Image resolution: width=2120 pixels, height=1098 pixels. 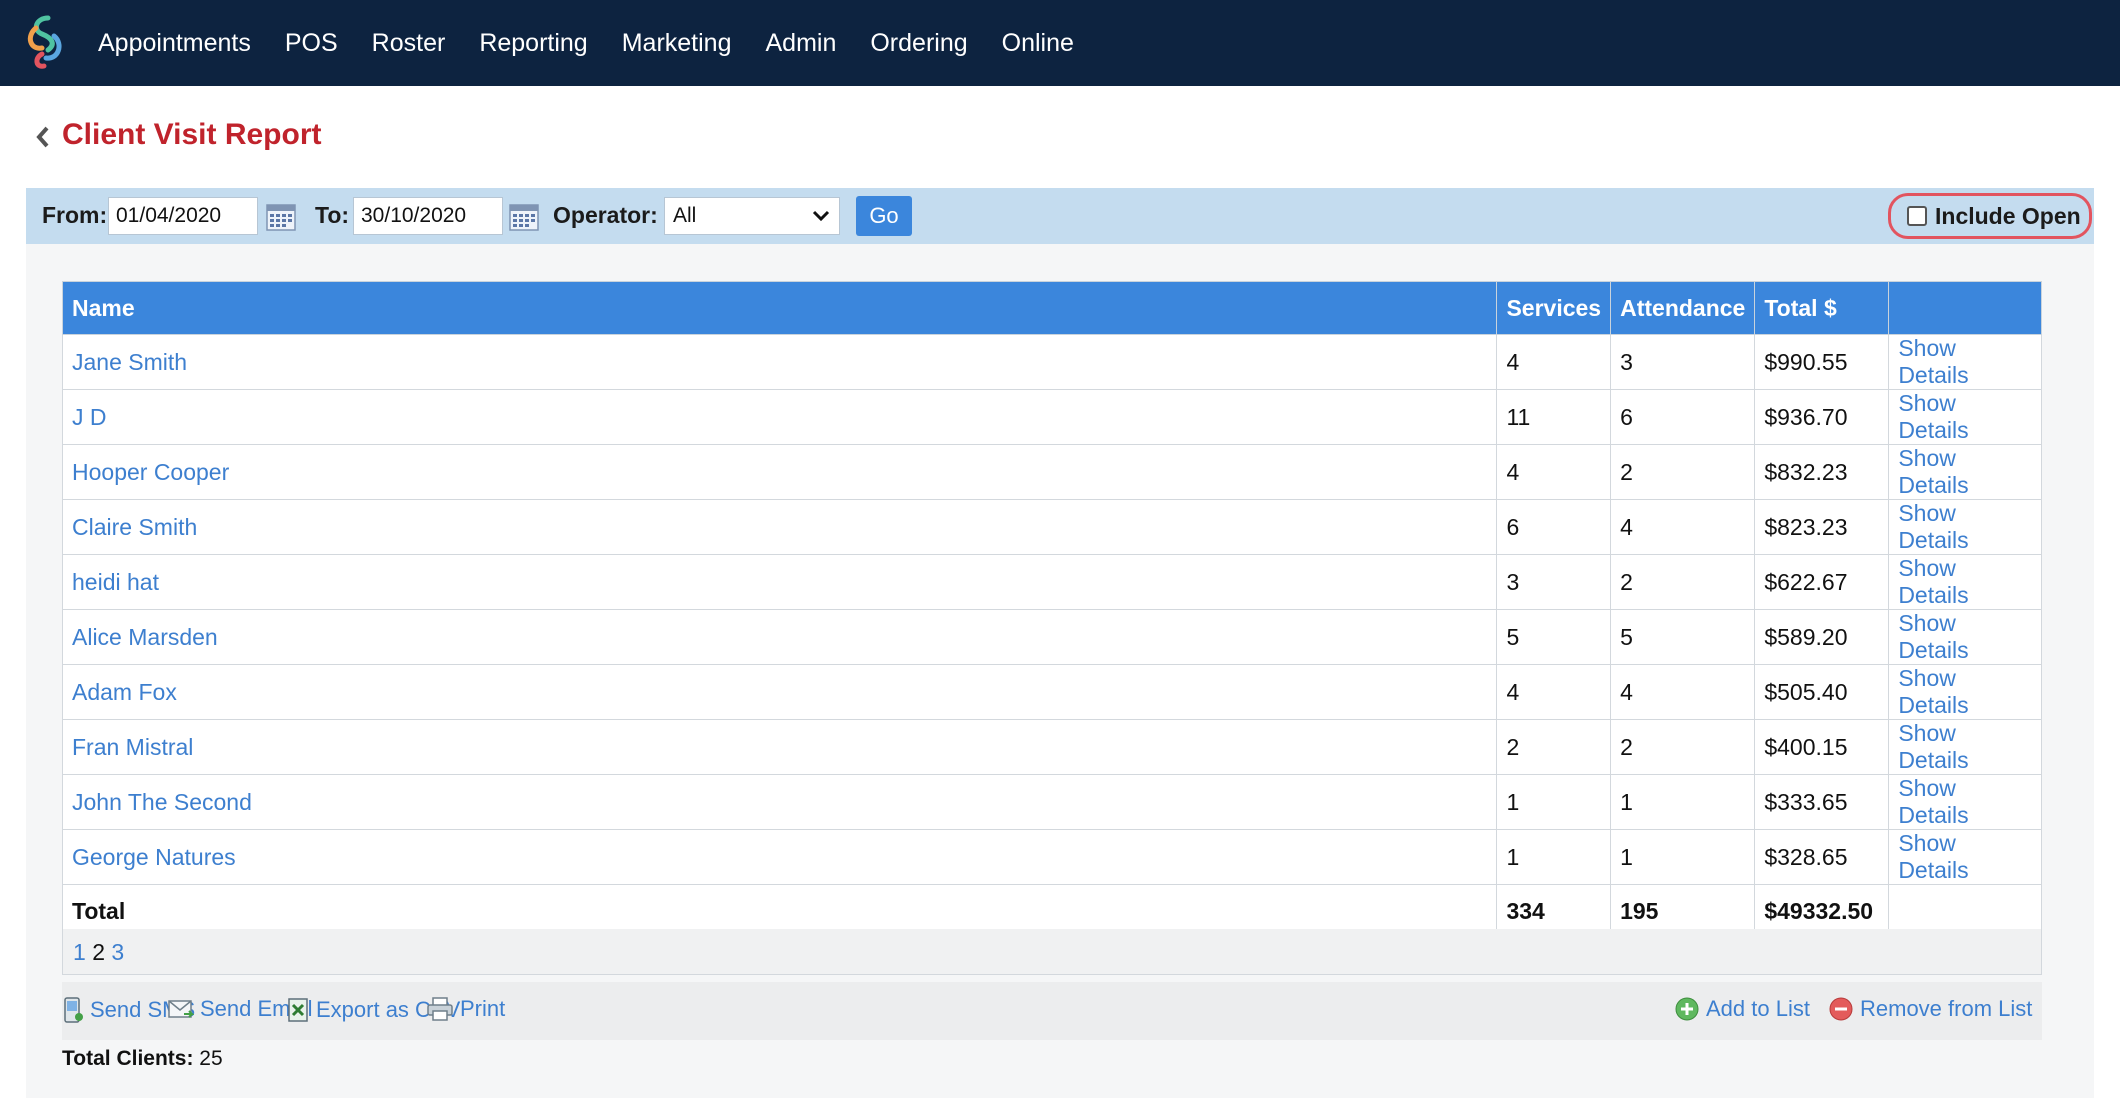 I want to click on nav-roster: Roster, so click(x=409, y=43).